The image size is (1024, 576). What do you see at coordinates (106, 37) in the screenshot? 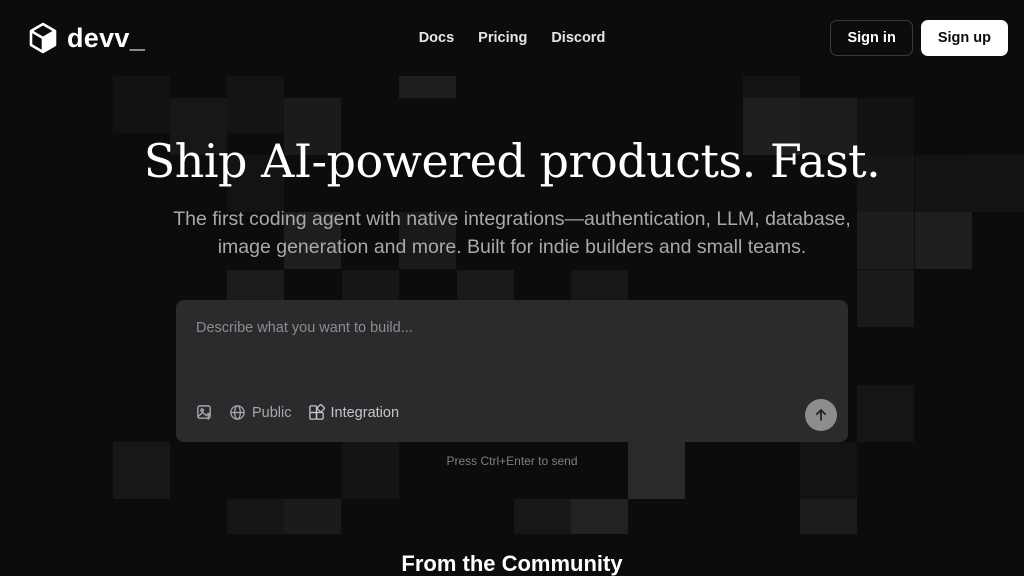
I see `brand-name: devv_` at bounding box center [106, 37].